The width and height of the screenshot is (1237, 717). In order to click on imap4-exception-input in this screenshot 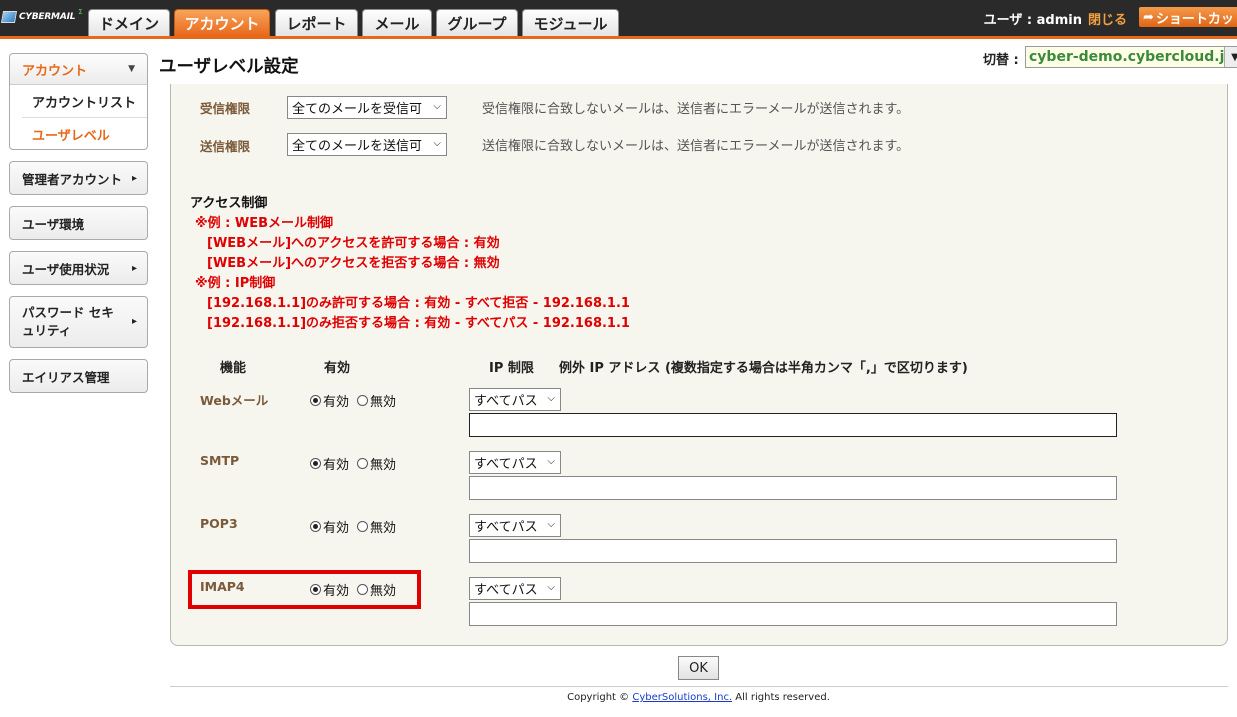, I will do `click(793, 614)`.